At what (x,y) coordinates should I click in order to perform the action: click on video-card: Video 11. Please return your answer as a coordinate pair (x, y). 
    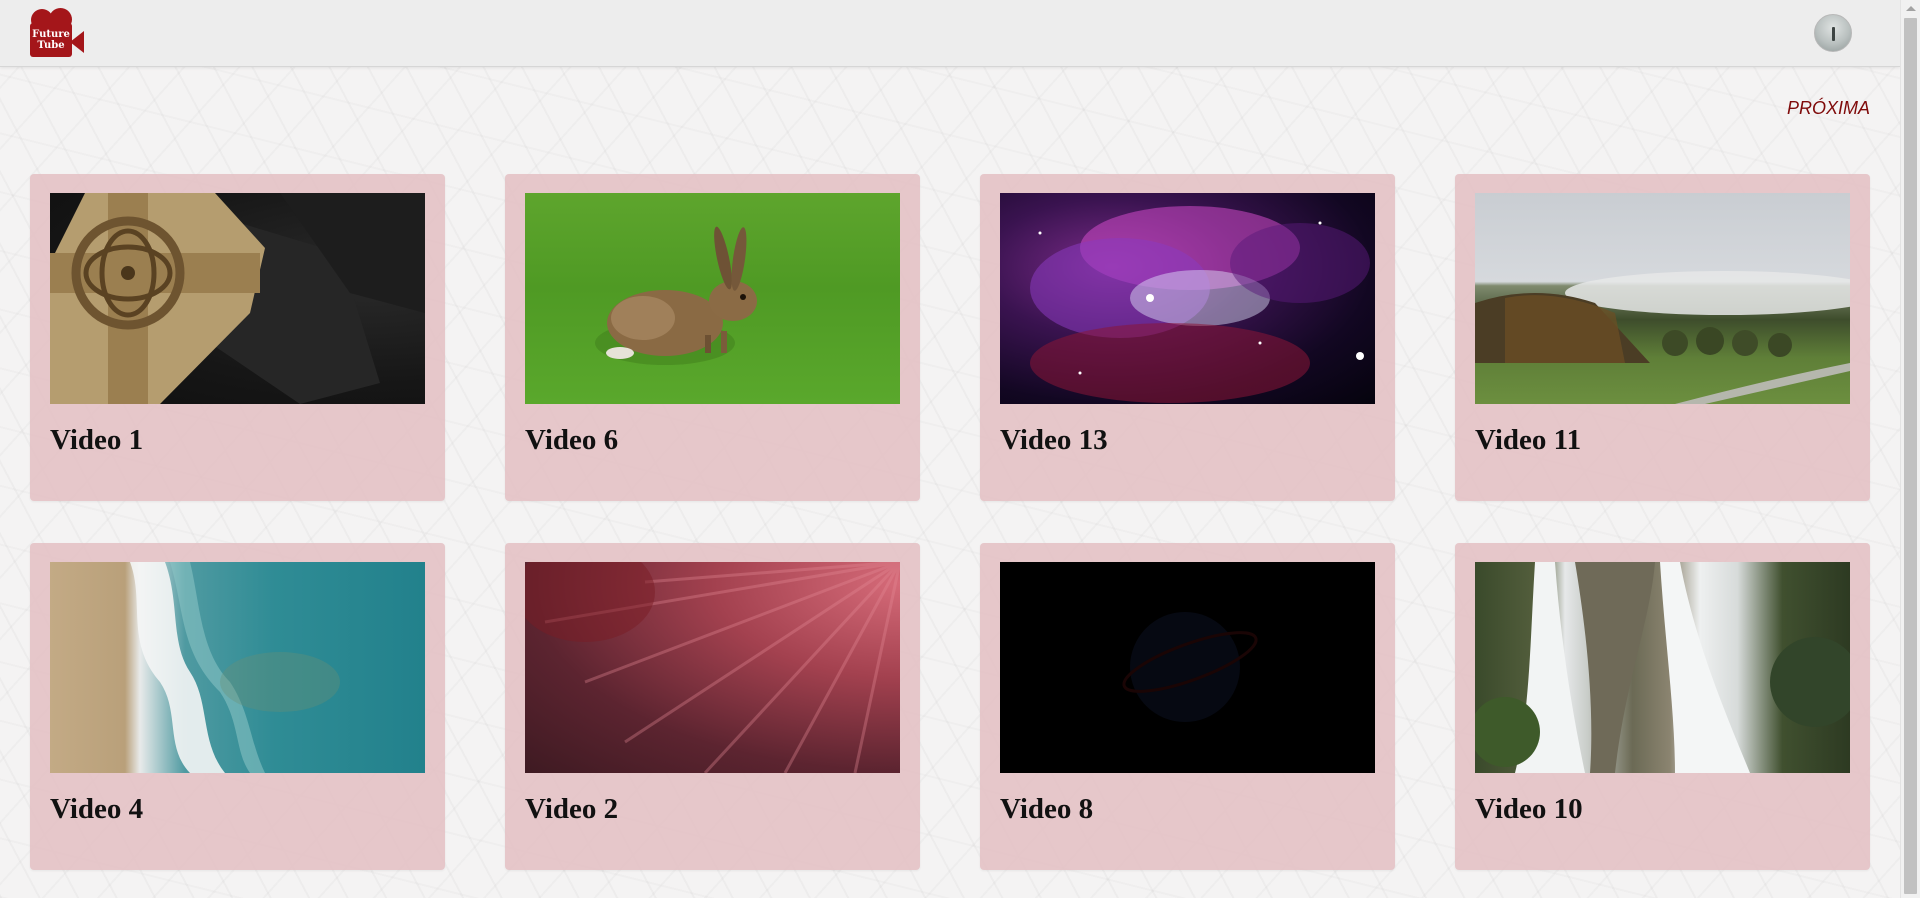
    Looking at the image, I should click on (1662, 337).